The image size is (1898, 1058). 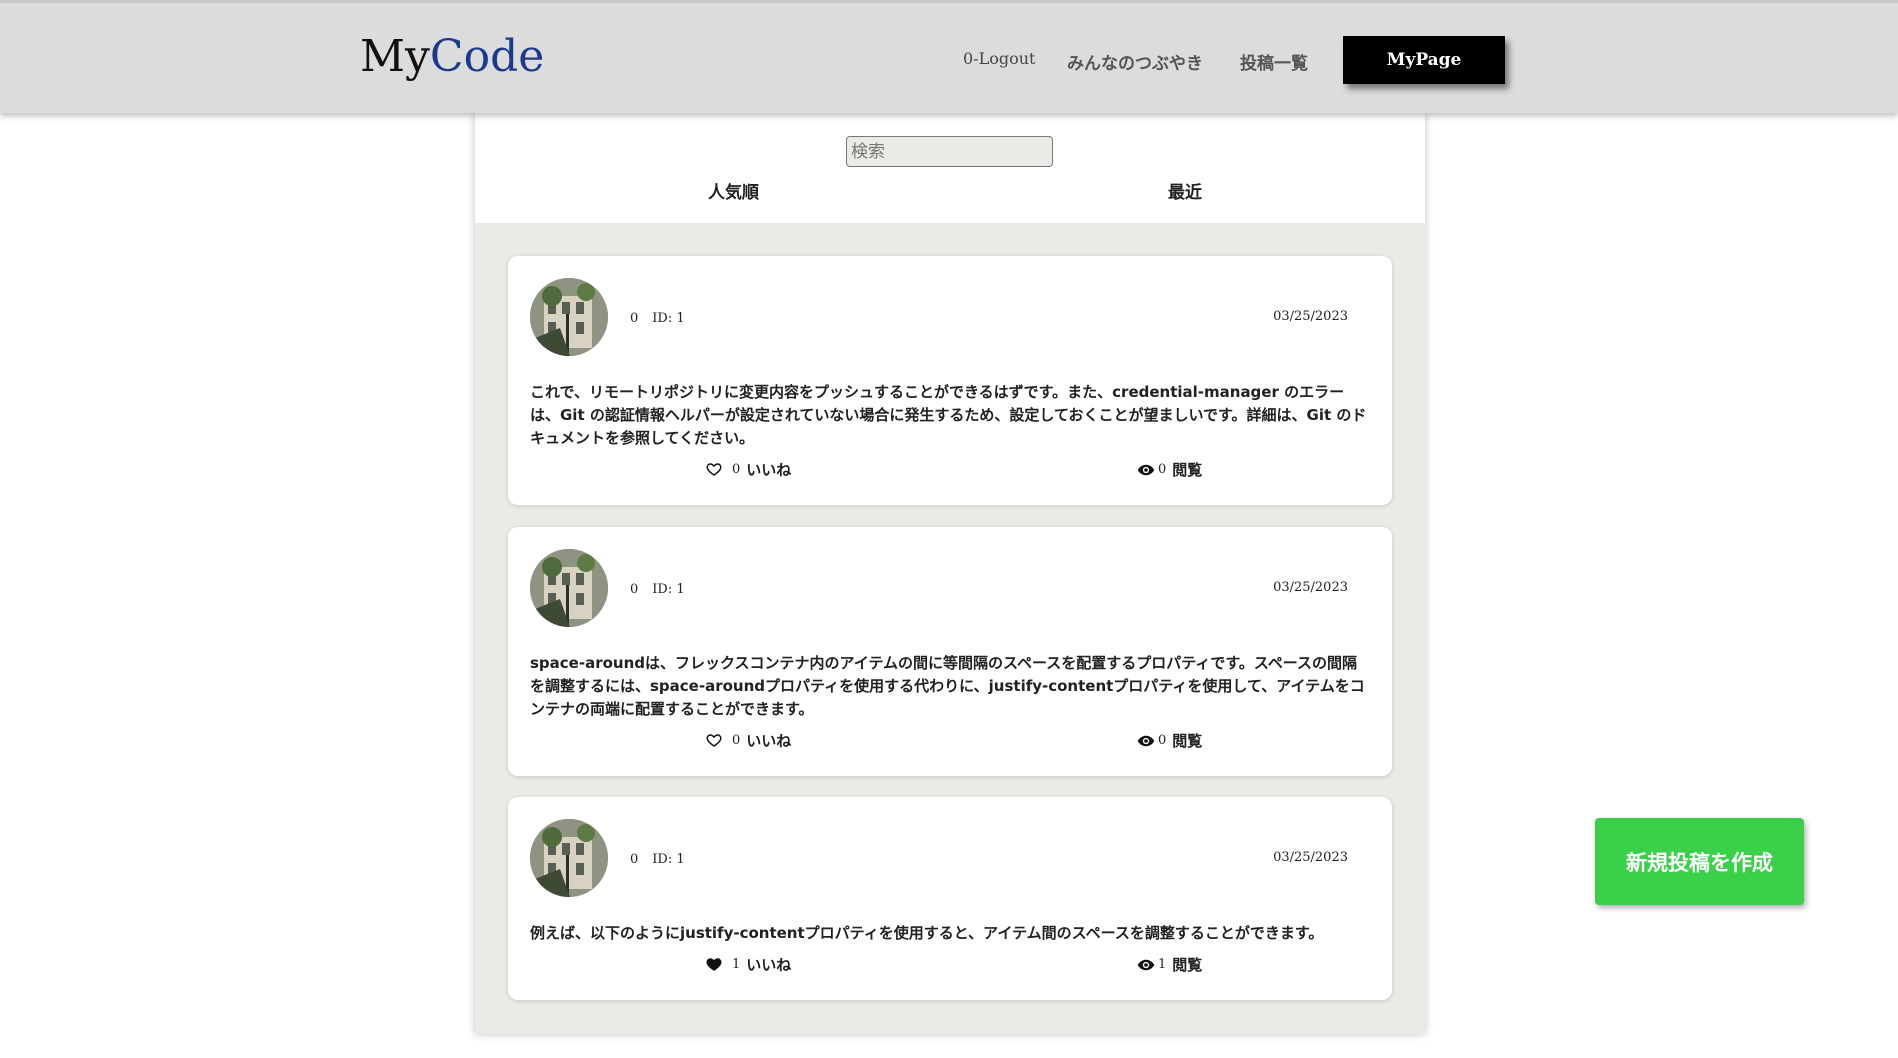 What do you see at coordinates (1274, 61) in the screenshot?
I see `nav-posts-link: 投稿一覧` at bounding box center [1274, 61].